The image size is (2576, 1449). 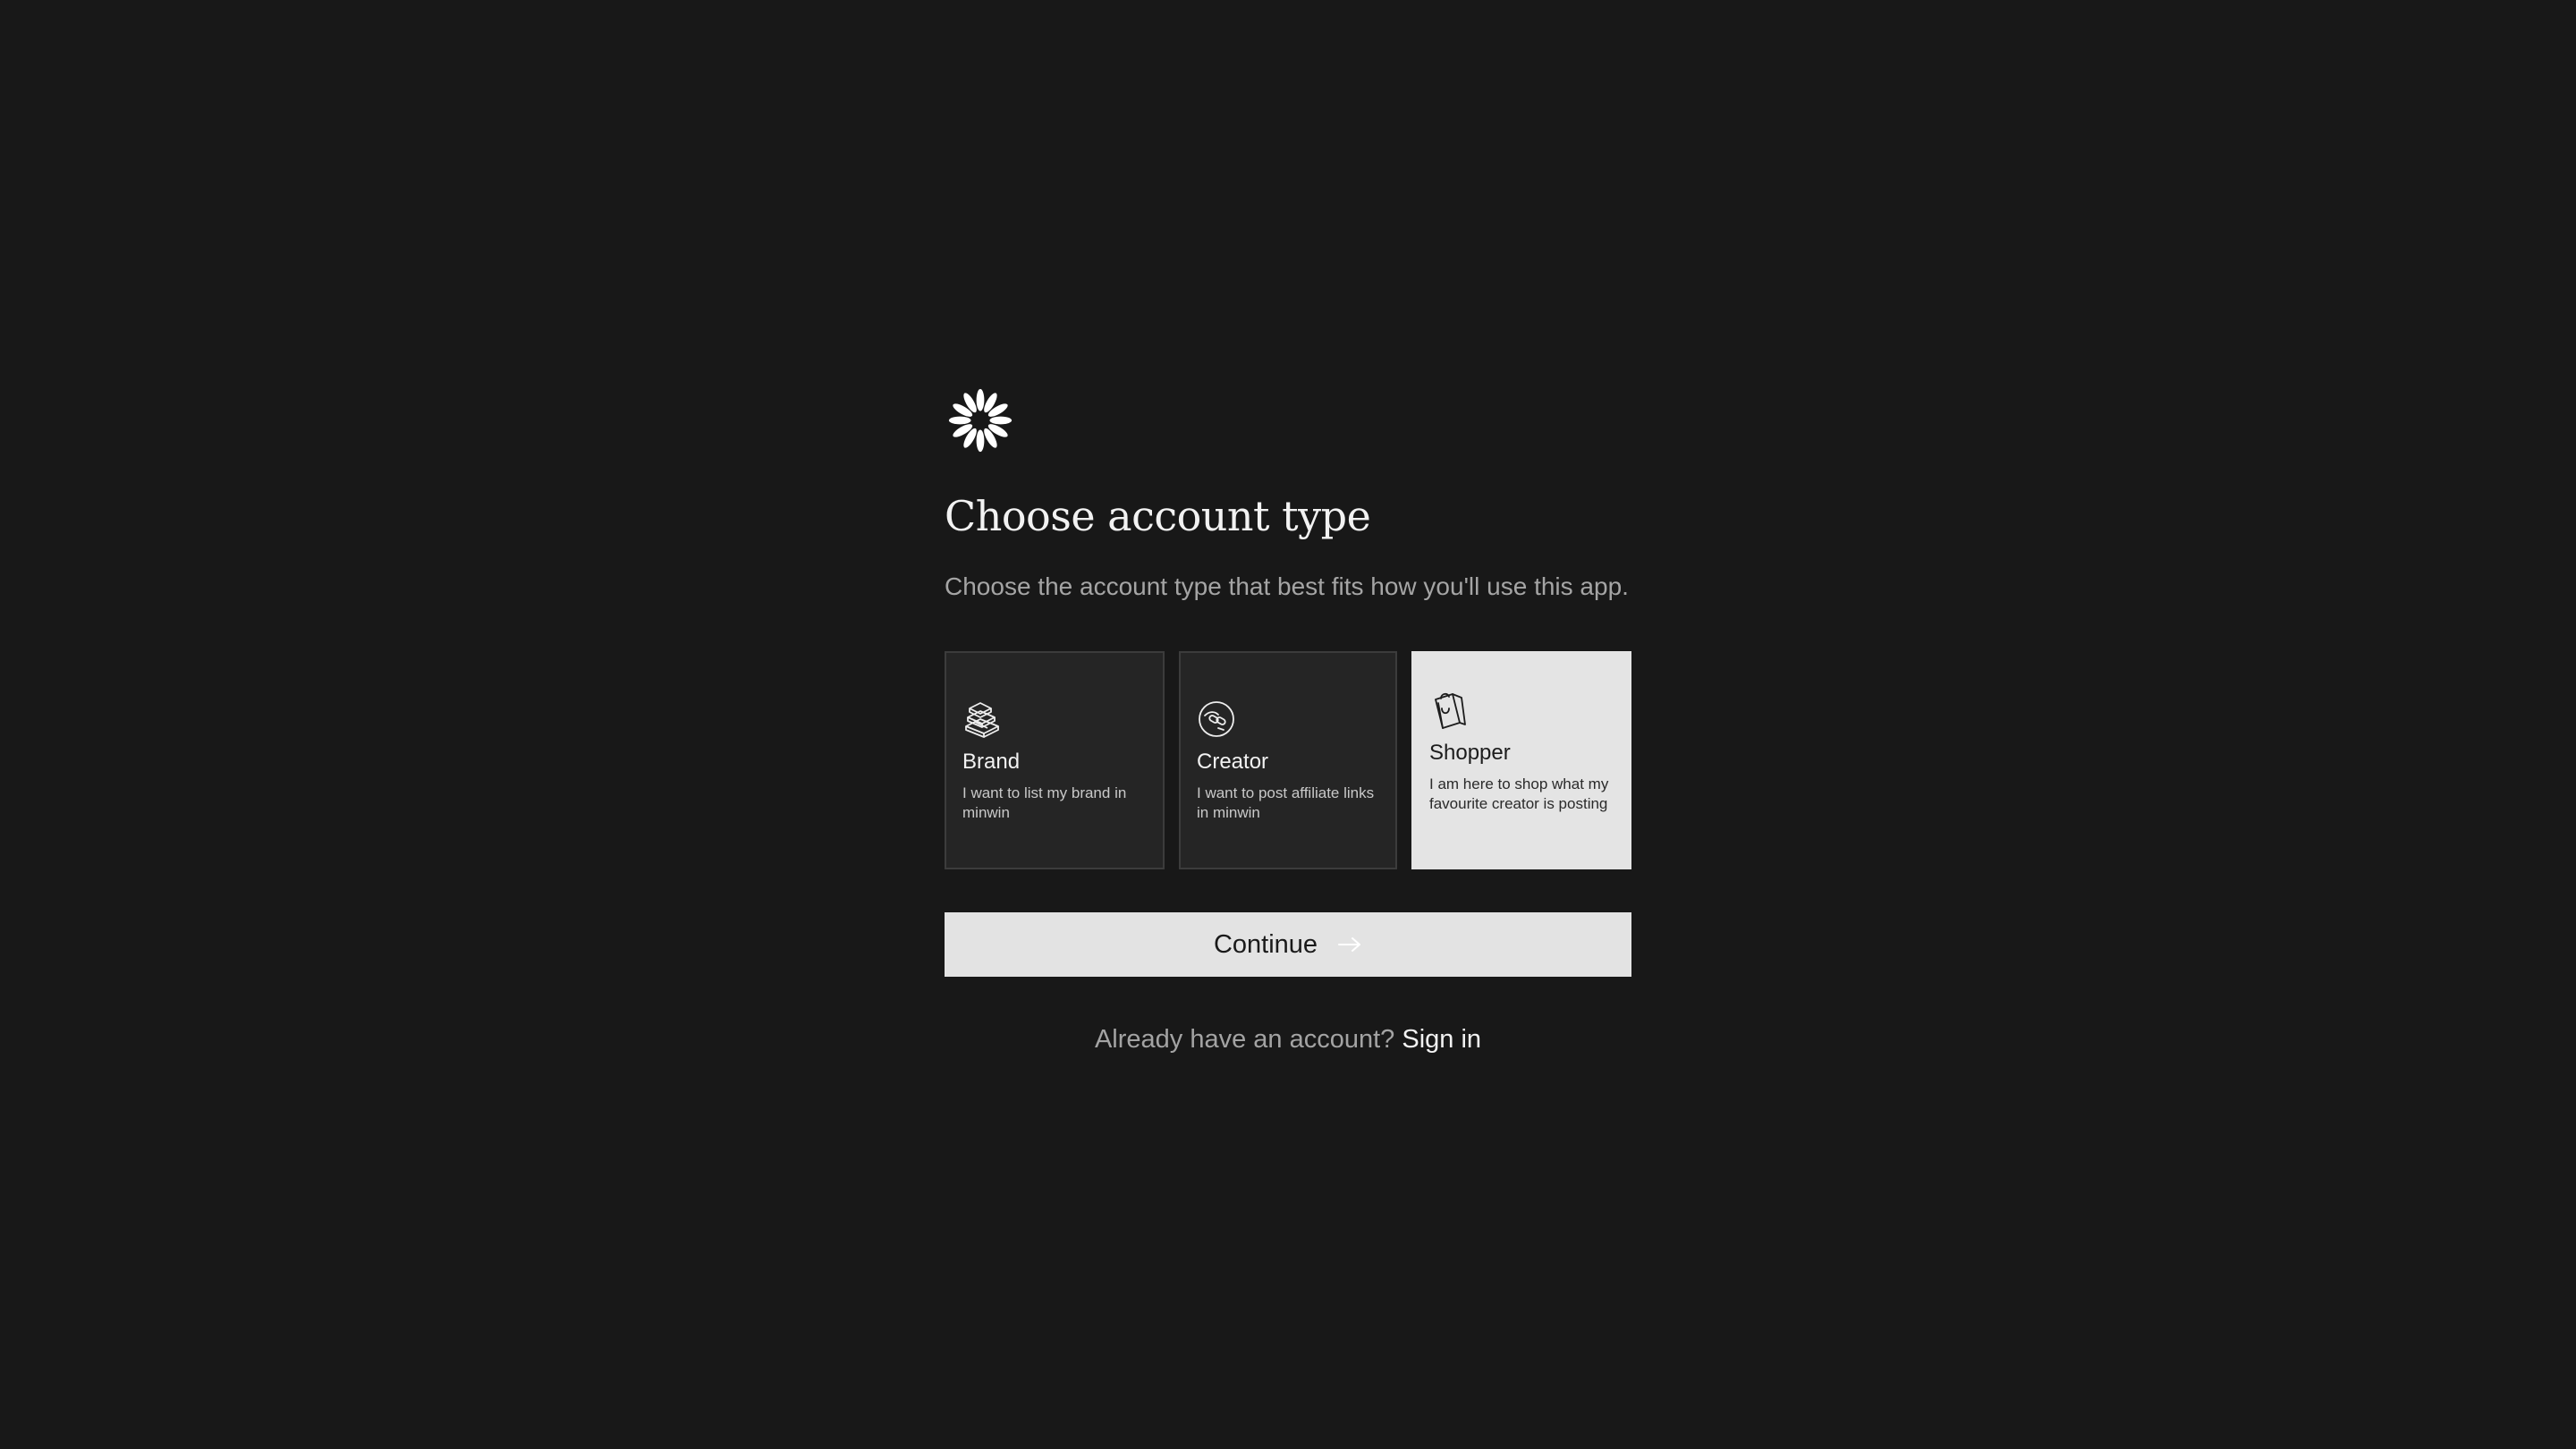 I want to click on daisy-flower-icon, so click(x=980, y=420).